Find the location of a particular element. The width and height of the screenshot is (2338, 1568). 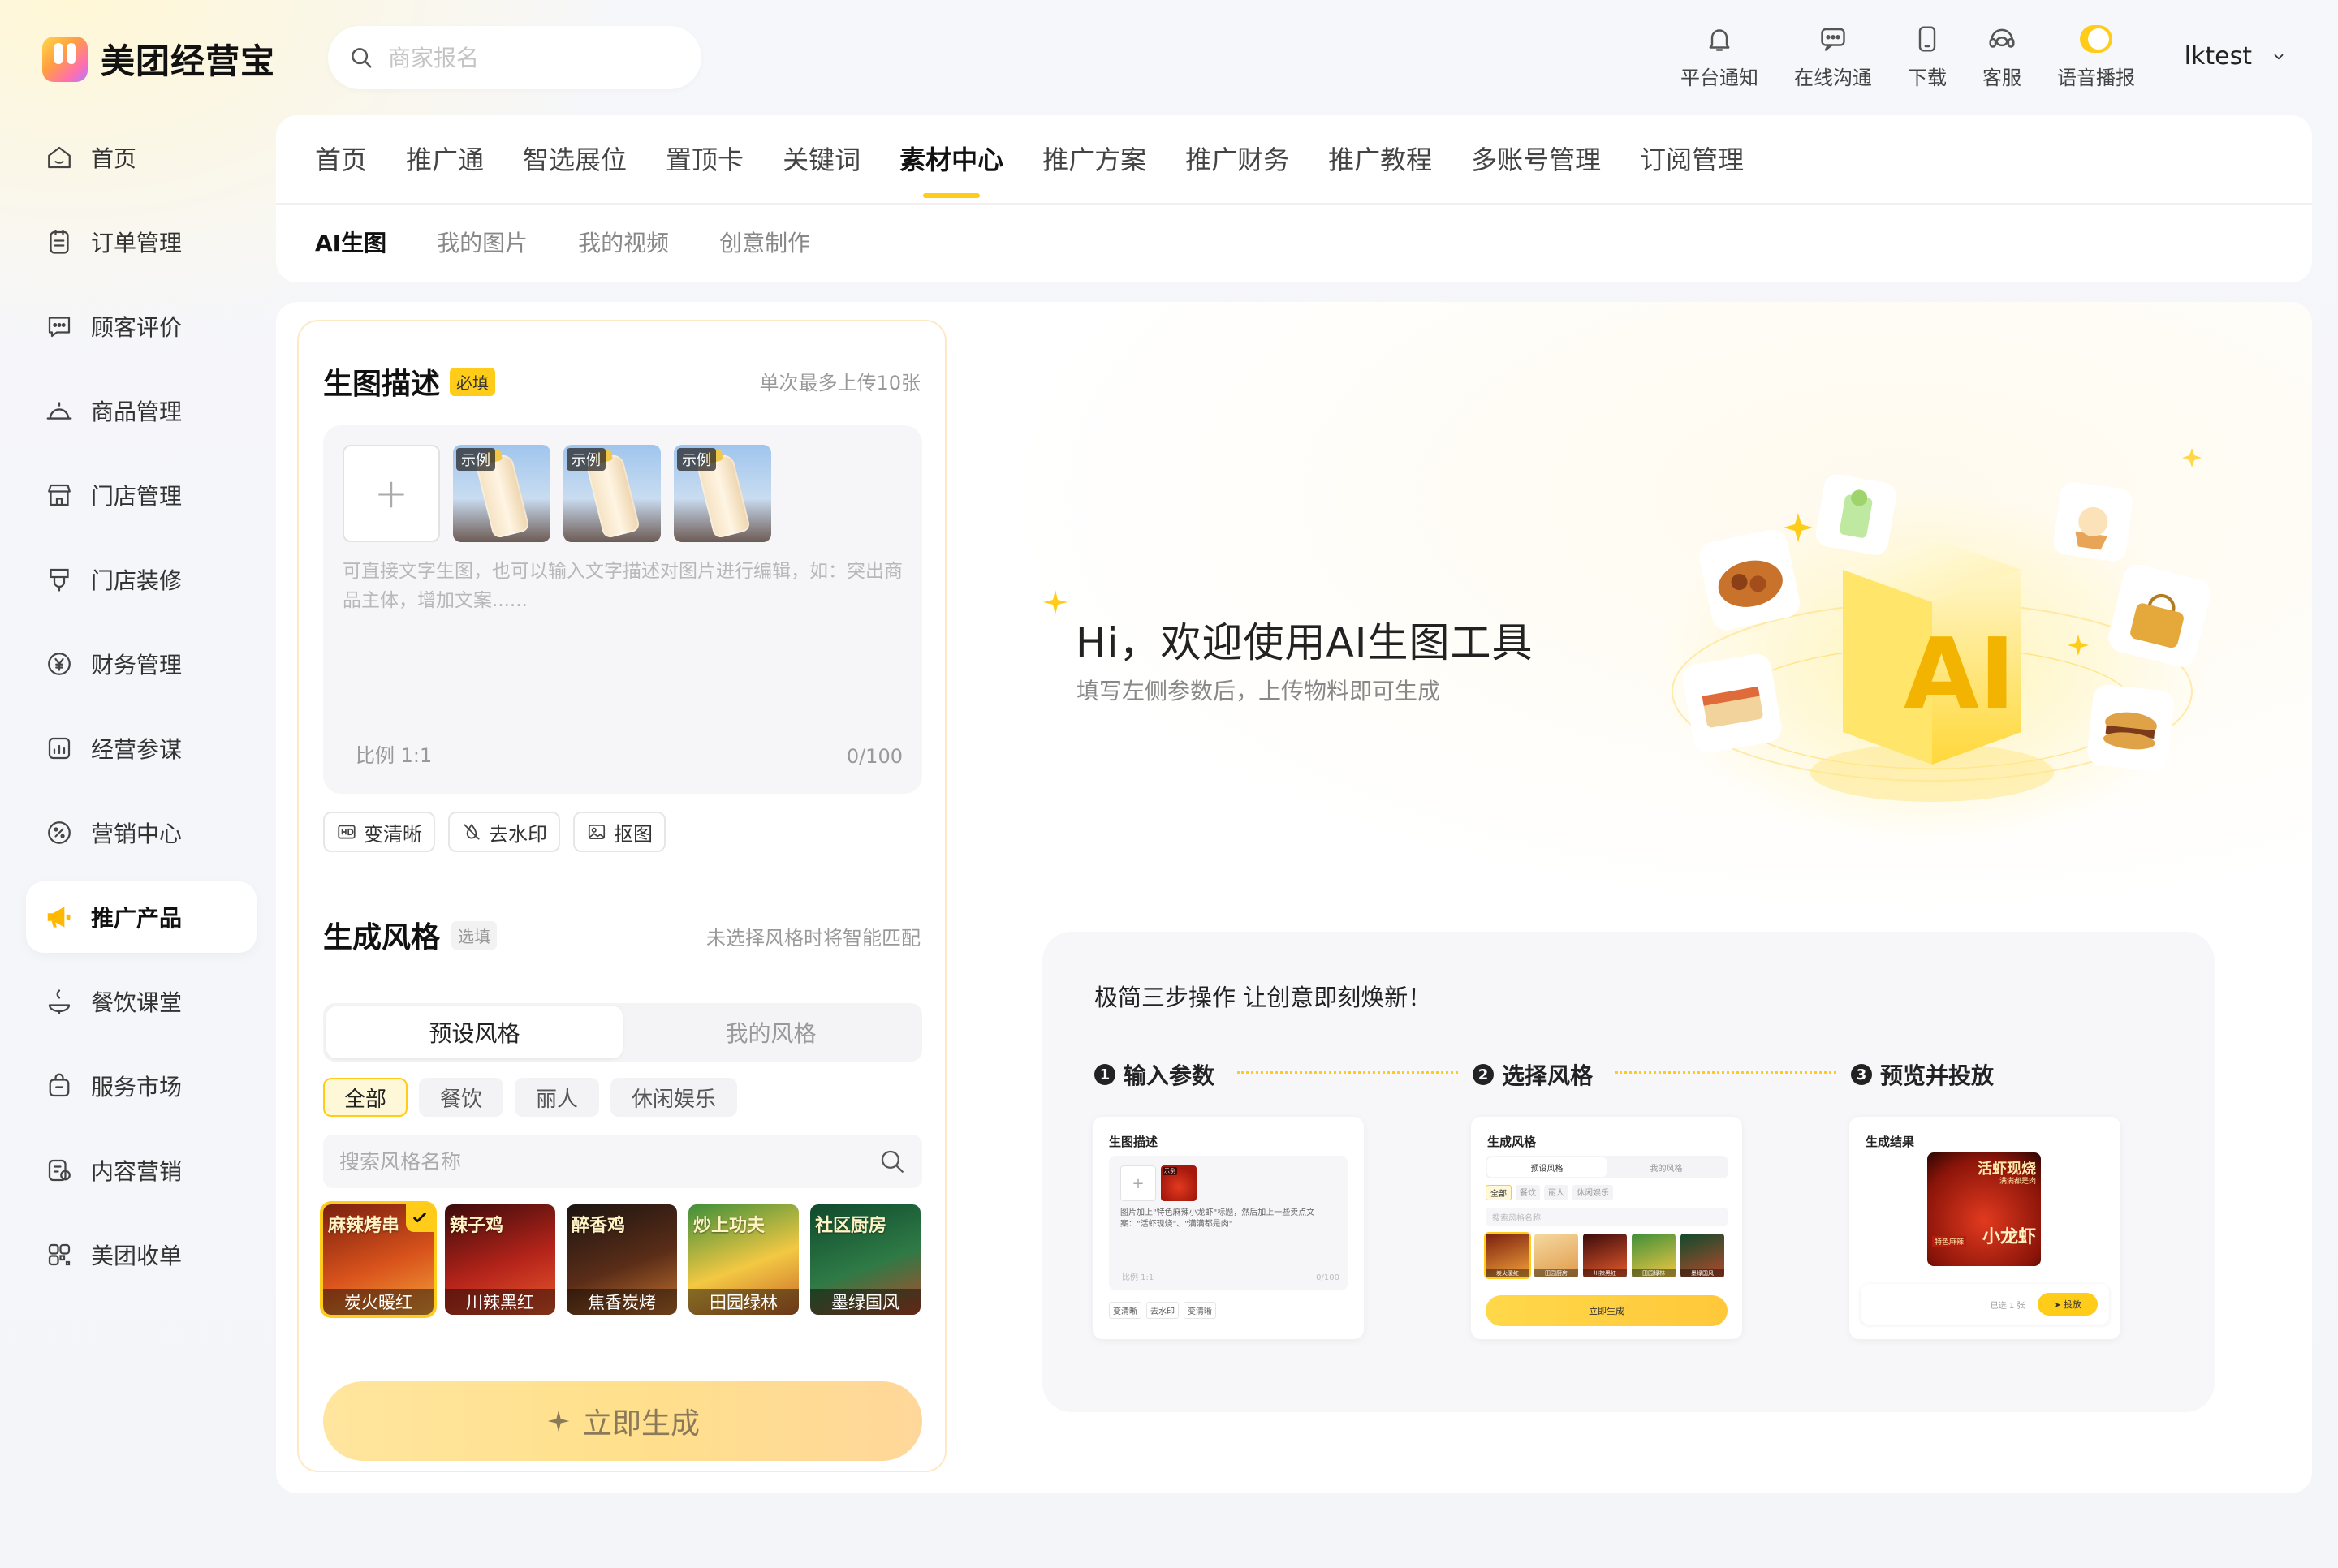

download-button: 下载 is located at coordinates (1927, 57).